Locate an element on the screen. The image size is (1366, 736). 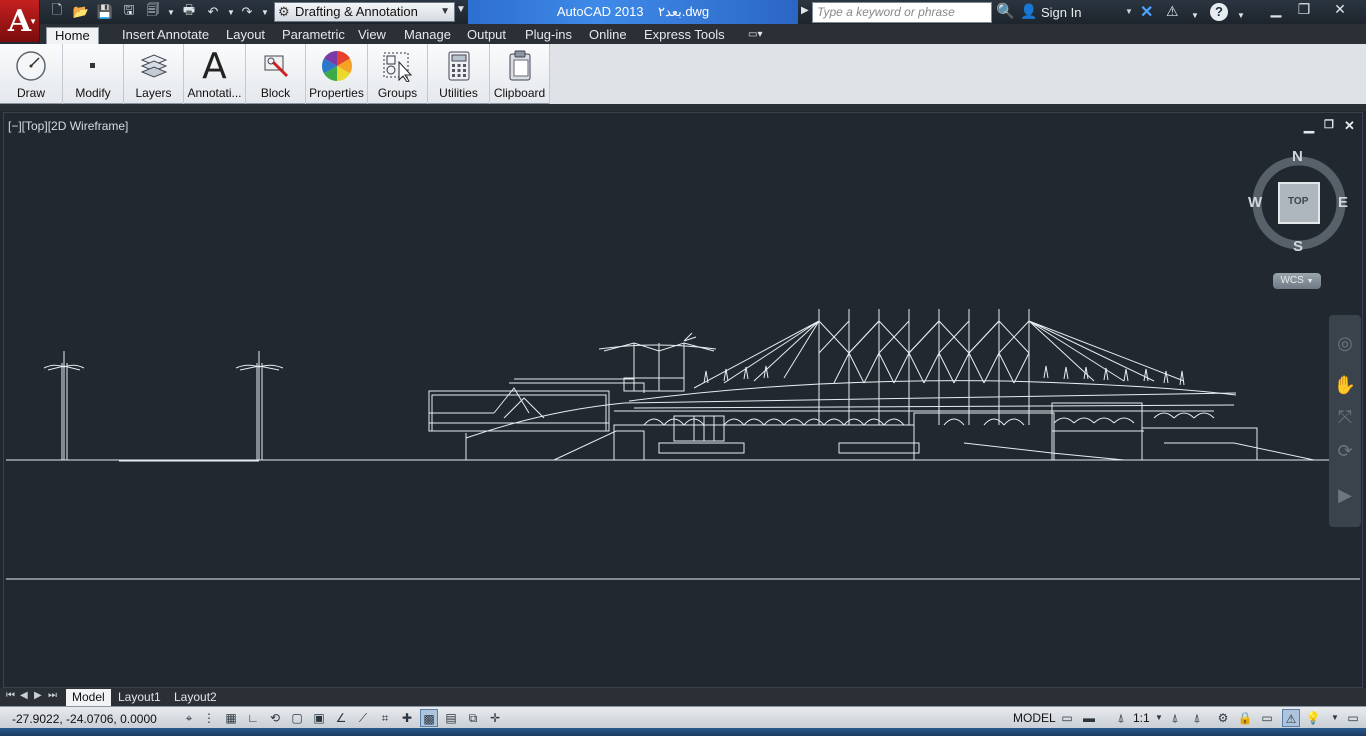
dynamic-ucs-icon: ⟋ is located at coordinates (363, 718).